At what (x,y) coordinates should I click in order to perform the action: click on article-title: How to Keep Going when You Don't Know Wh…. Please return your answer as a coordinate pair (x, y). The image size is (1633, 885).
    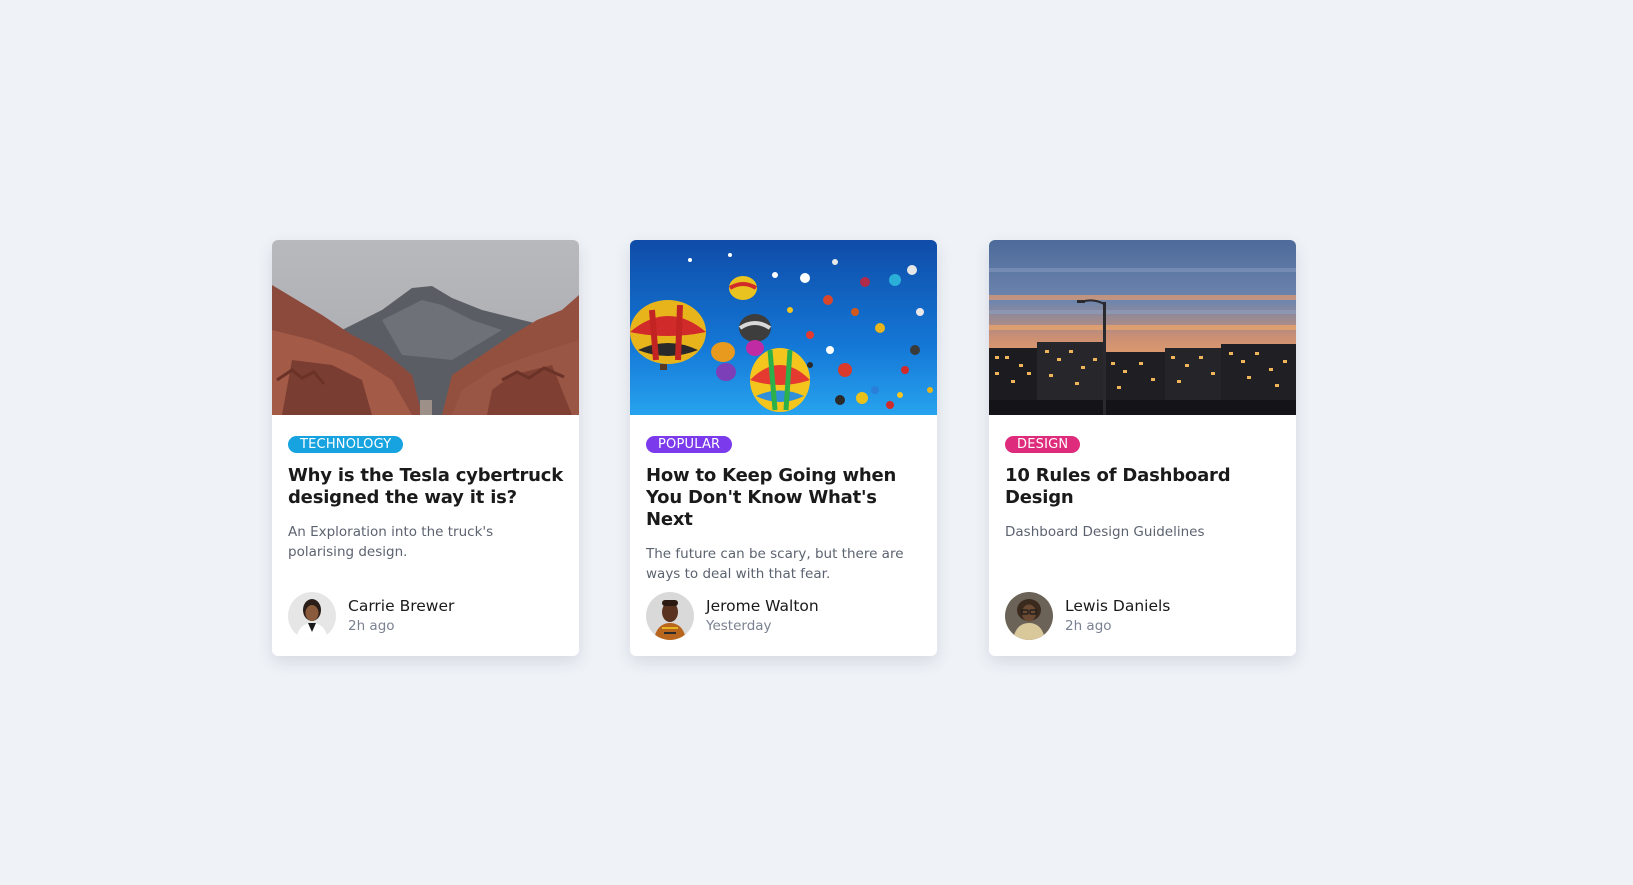
    Looking at the image, I should click on (783, 498).